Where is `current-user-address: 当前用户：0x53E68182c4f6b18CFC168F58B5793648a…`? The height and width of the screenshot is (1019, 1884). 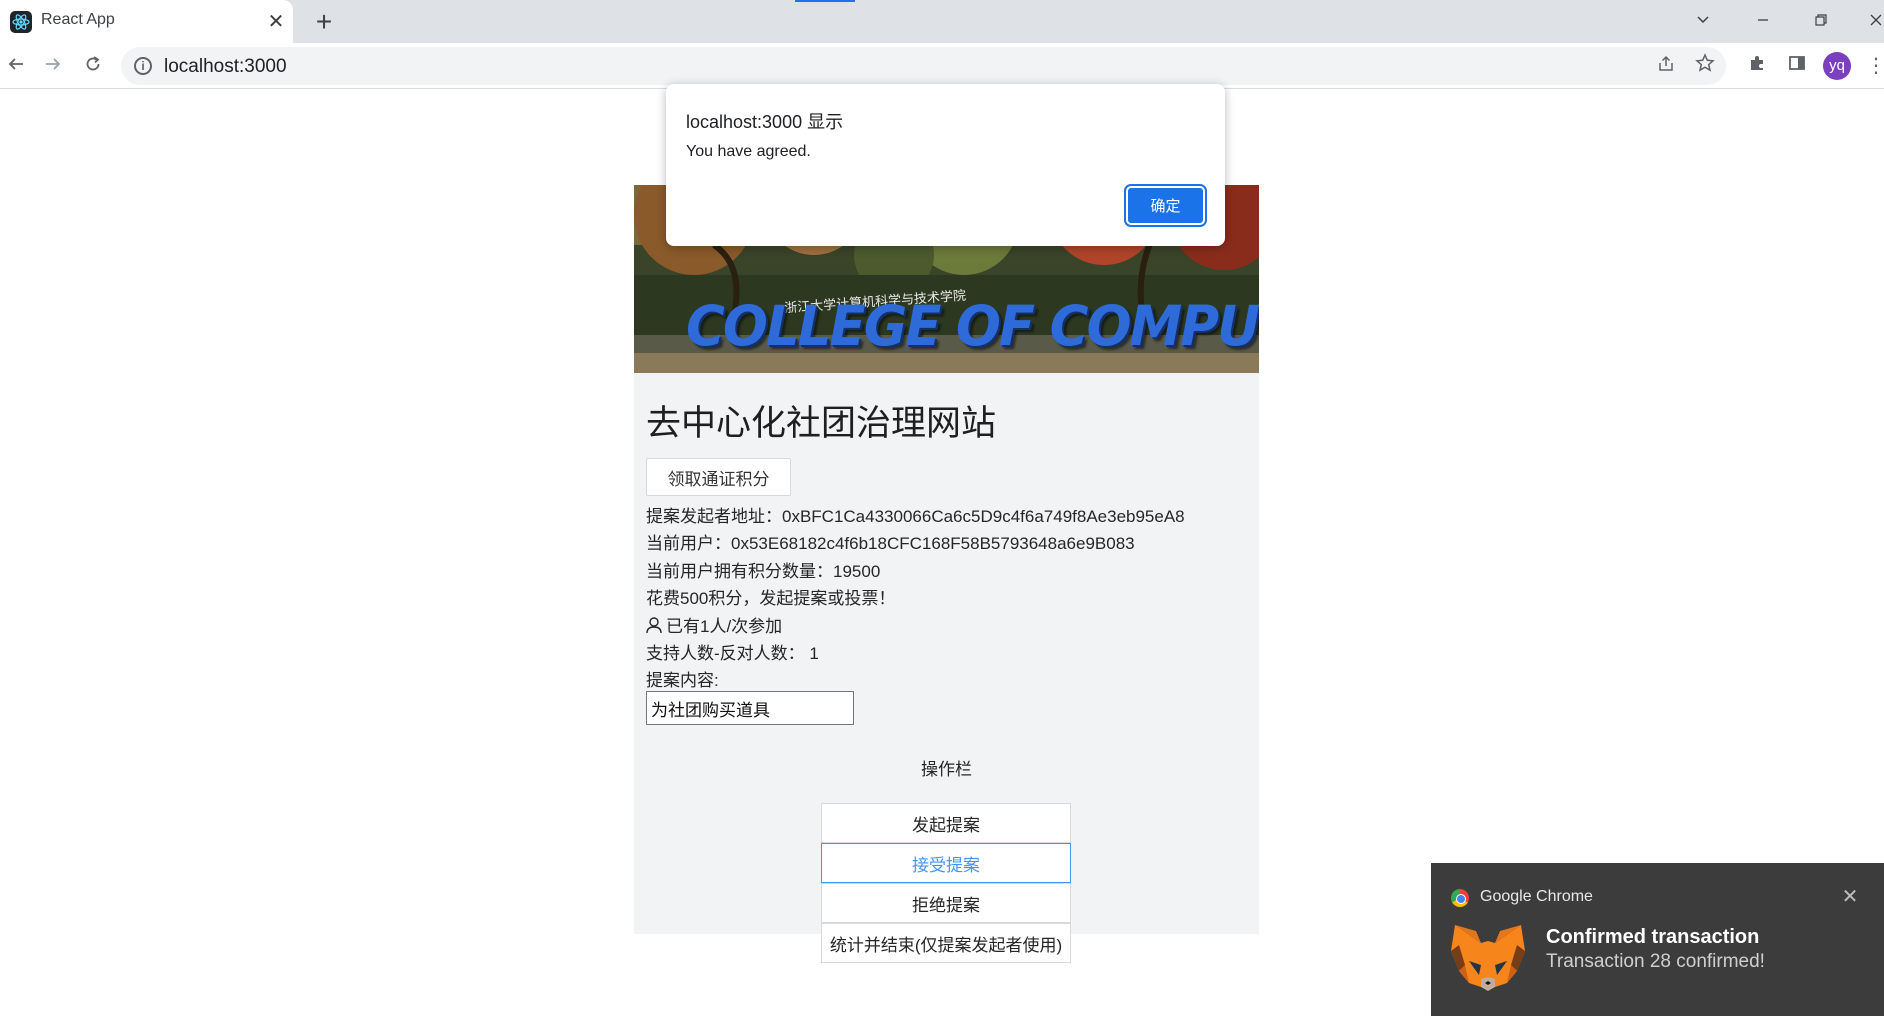
current-user-address: 当前用户：0x53E68182c4f6b18CFC168F58B5793648a… is located at coordinates (890, 543).